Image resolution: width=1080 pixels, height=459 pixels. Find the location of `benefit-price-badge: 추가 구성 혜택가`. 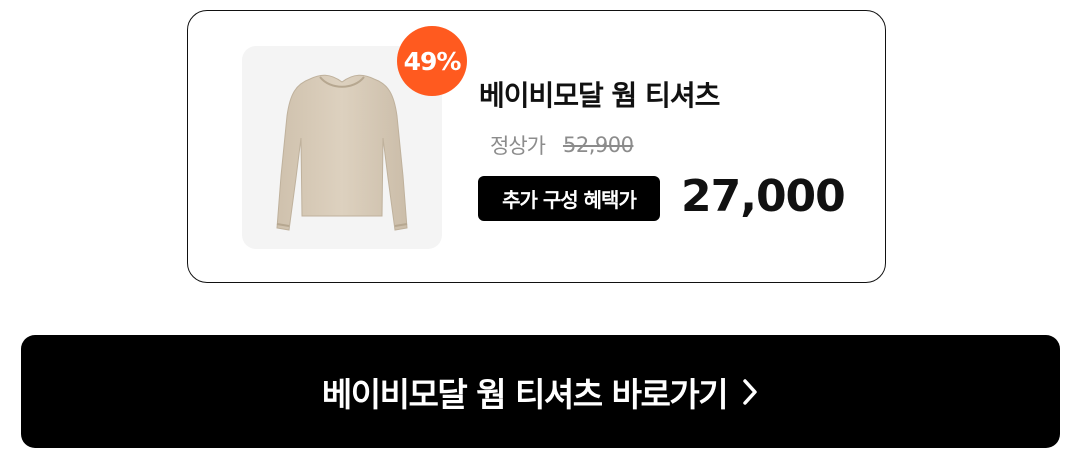

benefit-price-badge: 추가 구성 혜택가 is located at coordinates (569, 198).